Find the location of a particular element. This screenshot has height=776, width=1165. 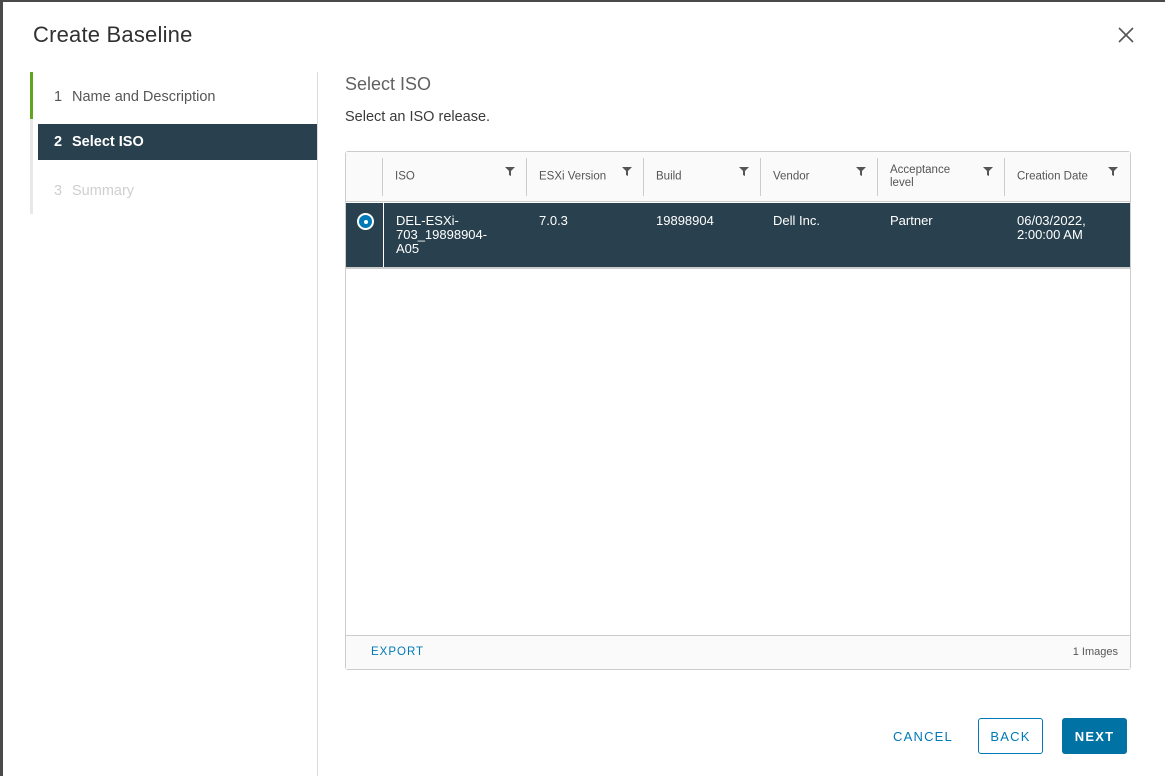

cancel-button: CANCEL is located at coordinates (923, 736).